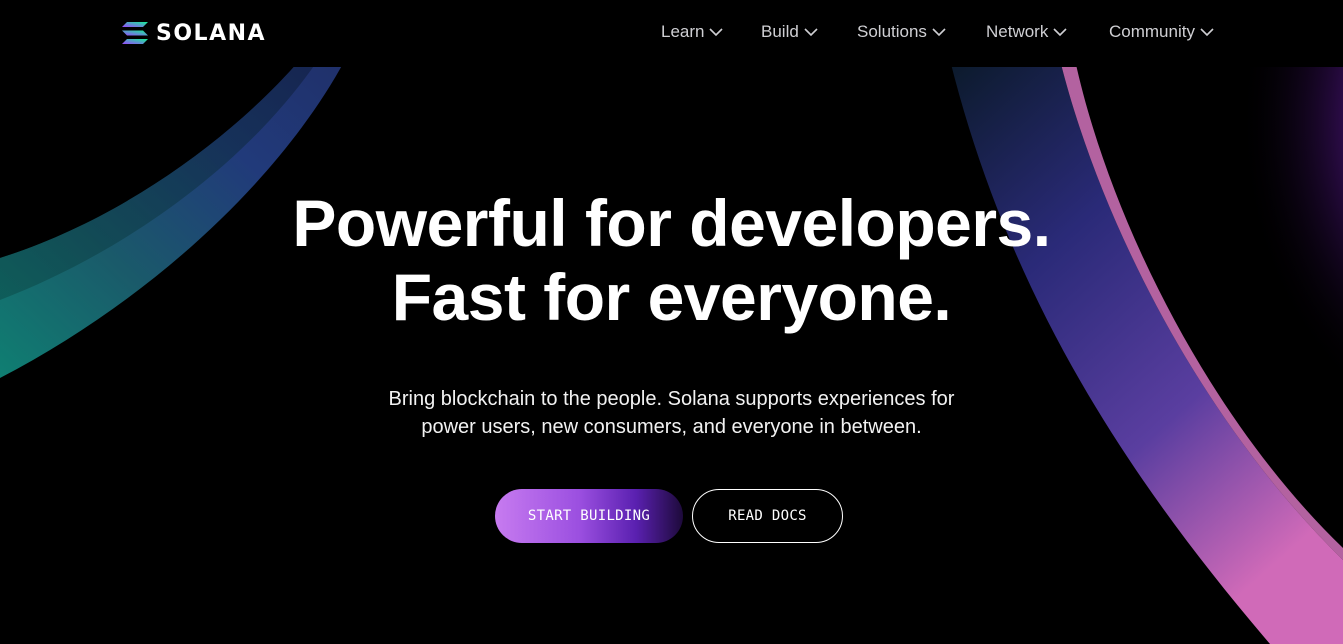 The height and width of the screenshot is (644, 1343). I want to click on nav-item-build: Build, so click(809, 32).